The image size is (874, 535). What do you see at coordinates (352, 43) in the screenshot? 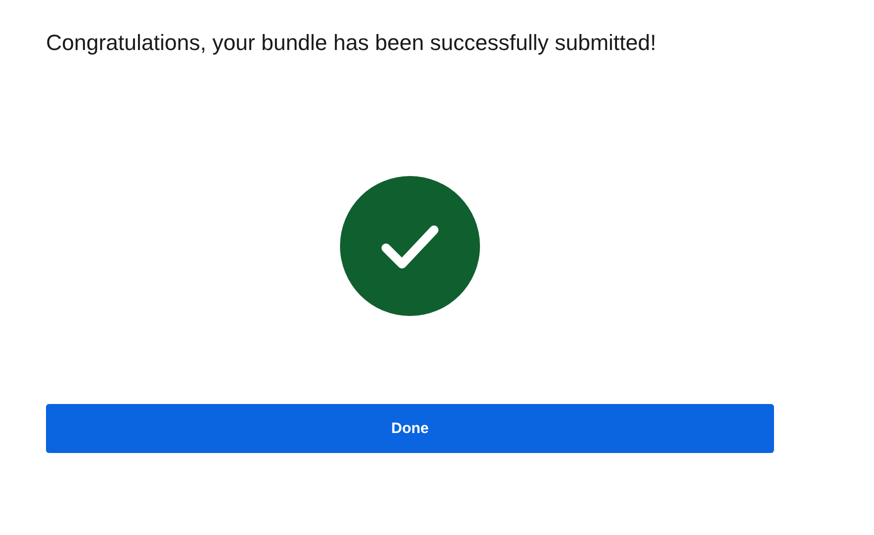
I see `success-message: Congratulations, your bundle has been successfully submitted!` at bounding box center [352, 43].